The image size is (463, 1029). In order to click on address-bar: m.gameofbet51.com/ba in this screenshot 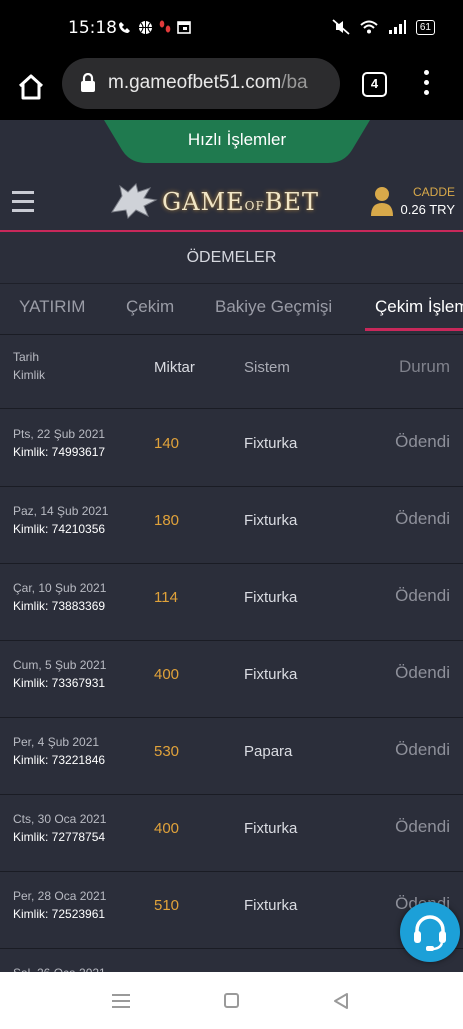, I will do `click(201, 83)`.